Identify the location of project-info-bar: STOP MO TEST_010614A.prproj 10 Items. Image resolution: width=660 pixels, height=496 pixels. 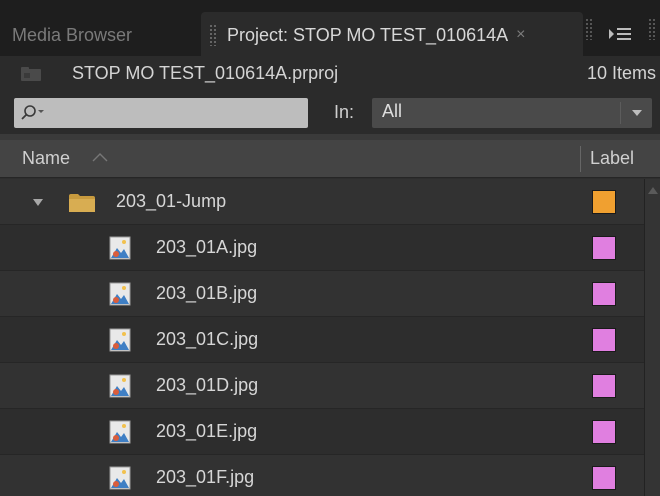
(330, 74).